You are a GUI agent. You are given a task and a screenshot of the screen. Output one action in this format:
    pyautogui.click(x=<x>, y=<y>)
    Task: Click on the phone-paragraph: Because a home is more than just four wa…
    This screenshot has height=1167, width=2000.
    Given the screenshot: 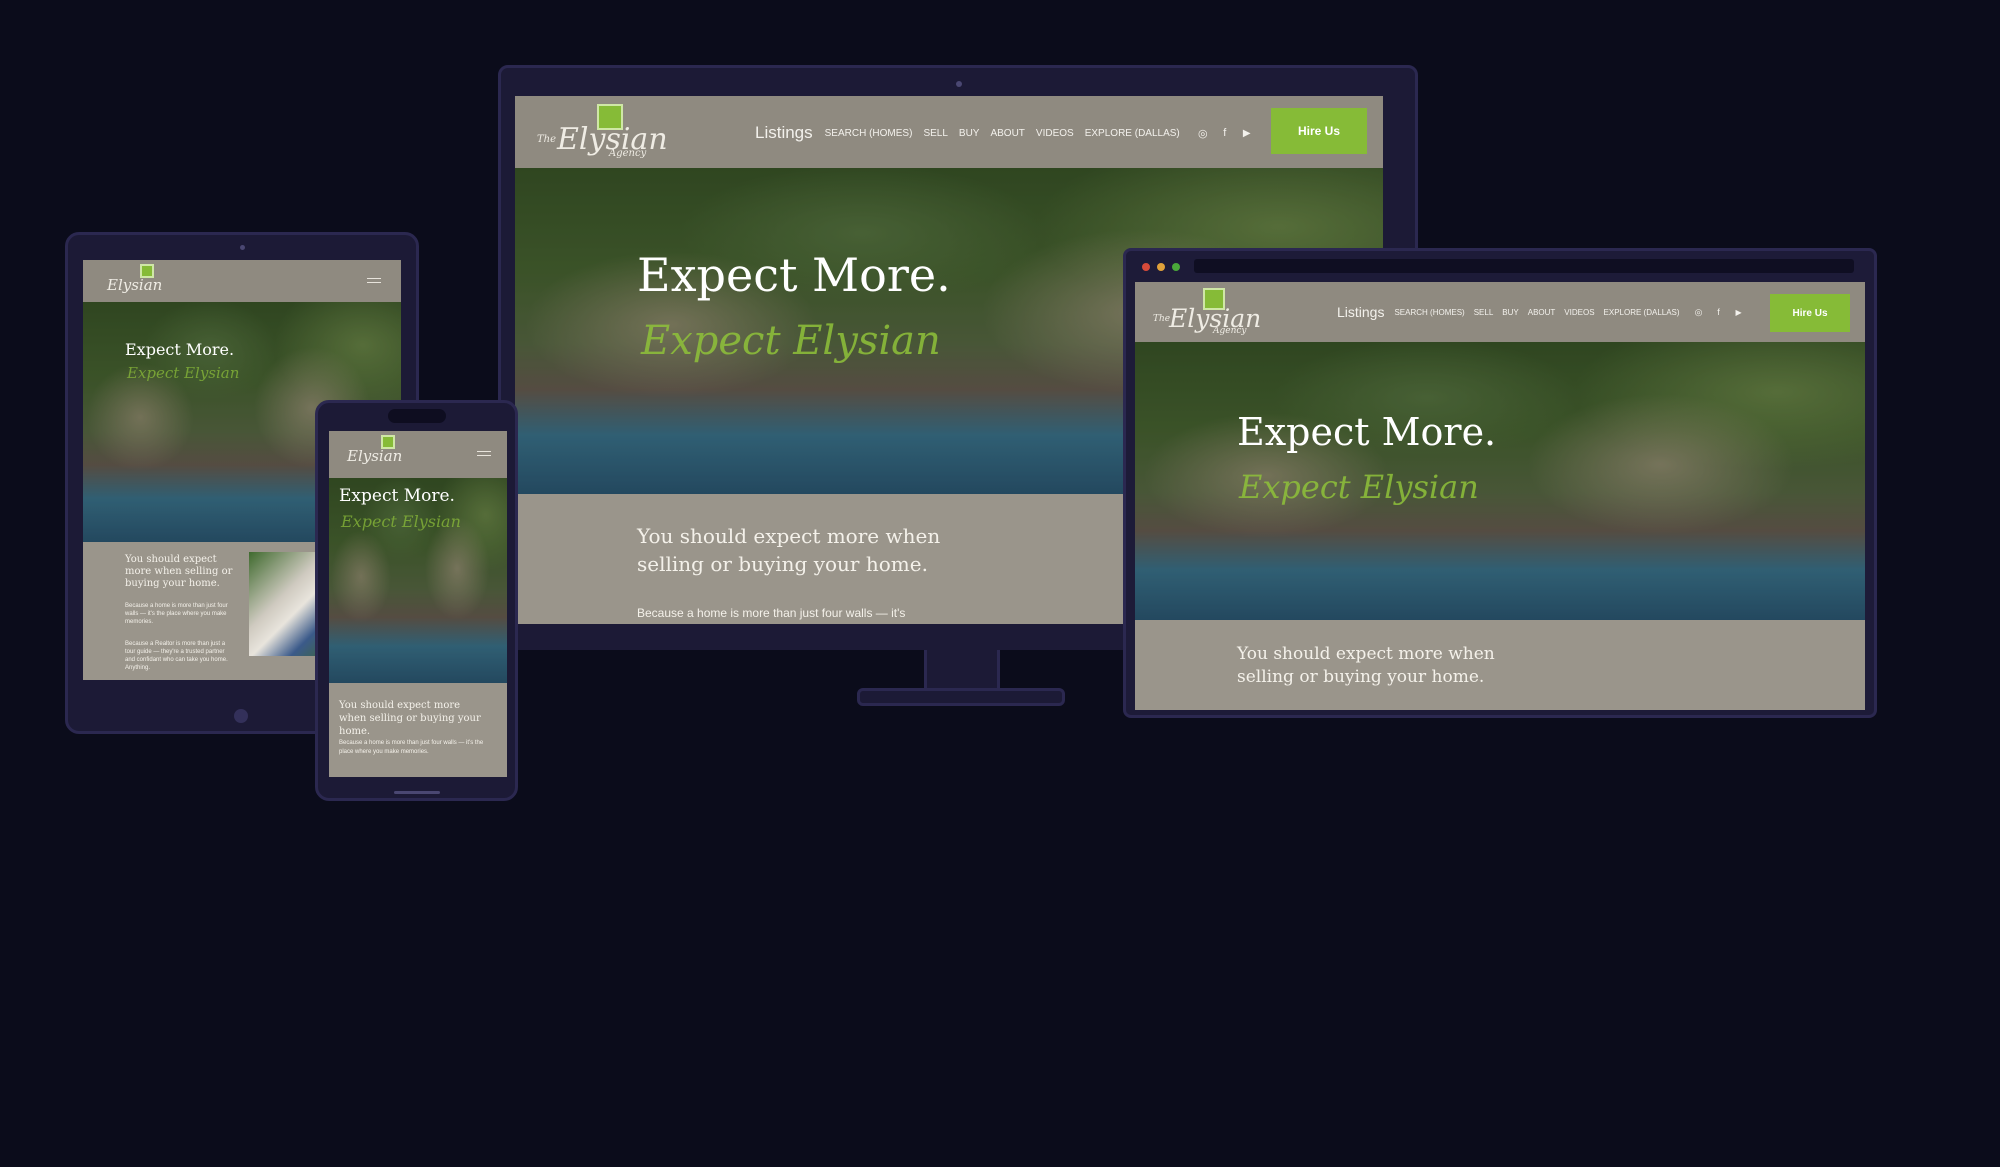 What is the action you would take?
    pyautogui.click(x=411, y=747)
    